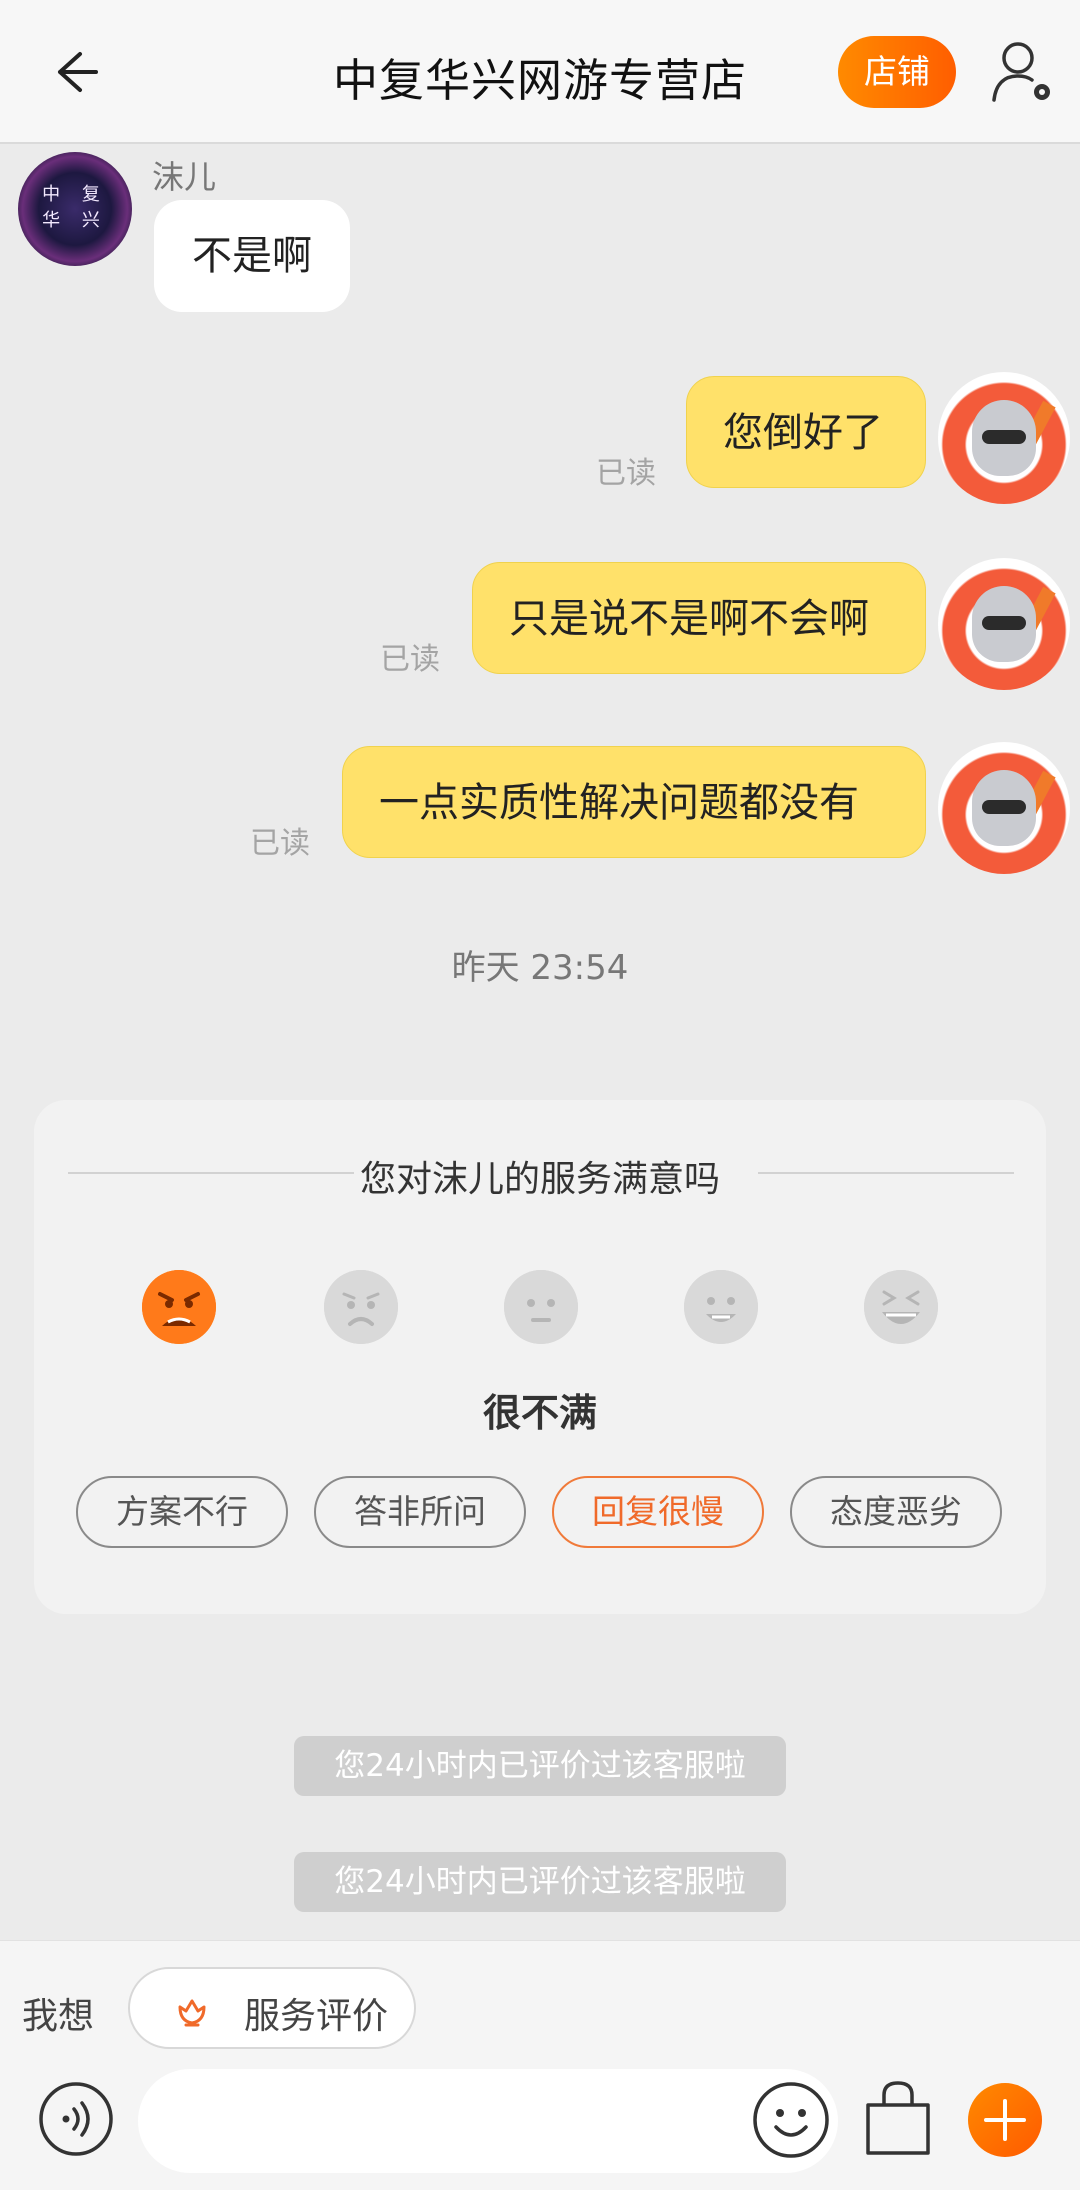  I want to click on shopping-bag-icon, so click(898, 2119).